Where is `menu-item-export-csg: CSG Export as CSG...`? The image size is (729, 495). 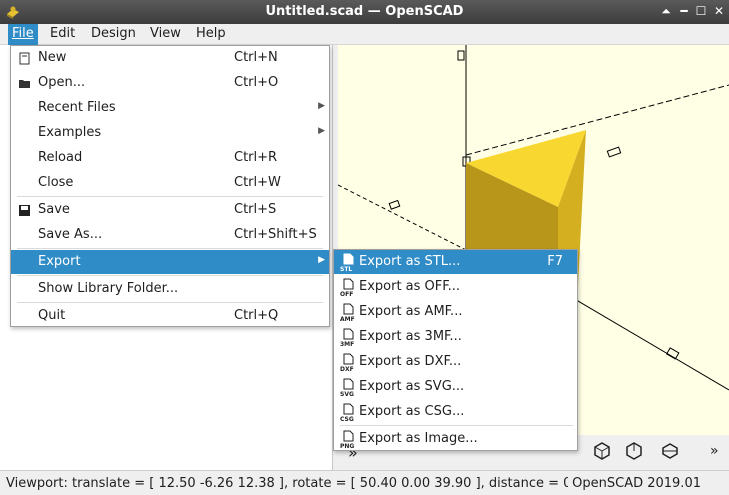 menu-item-export-csg: CSG Export as CSG... is located at coordinates (455, 412).